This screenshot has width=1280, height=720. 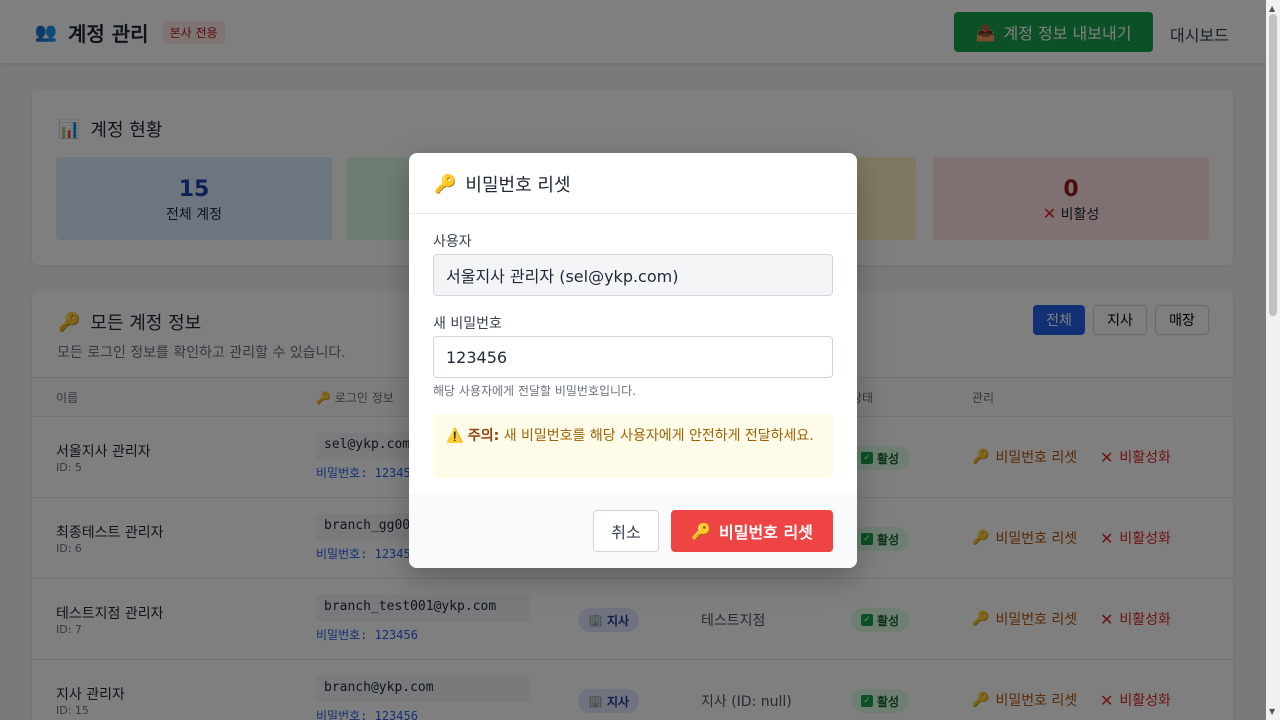 What do you see at coordinates (467, 324) in the screenshot?
I see `new-password-label: 새 비밀번호` at bounding box center [467, 324].